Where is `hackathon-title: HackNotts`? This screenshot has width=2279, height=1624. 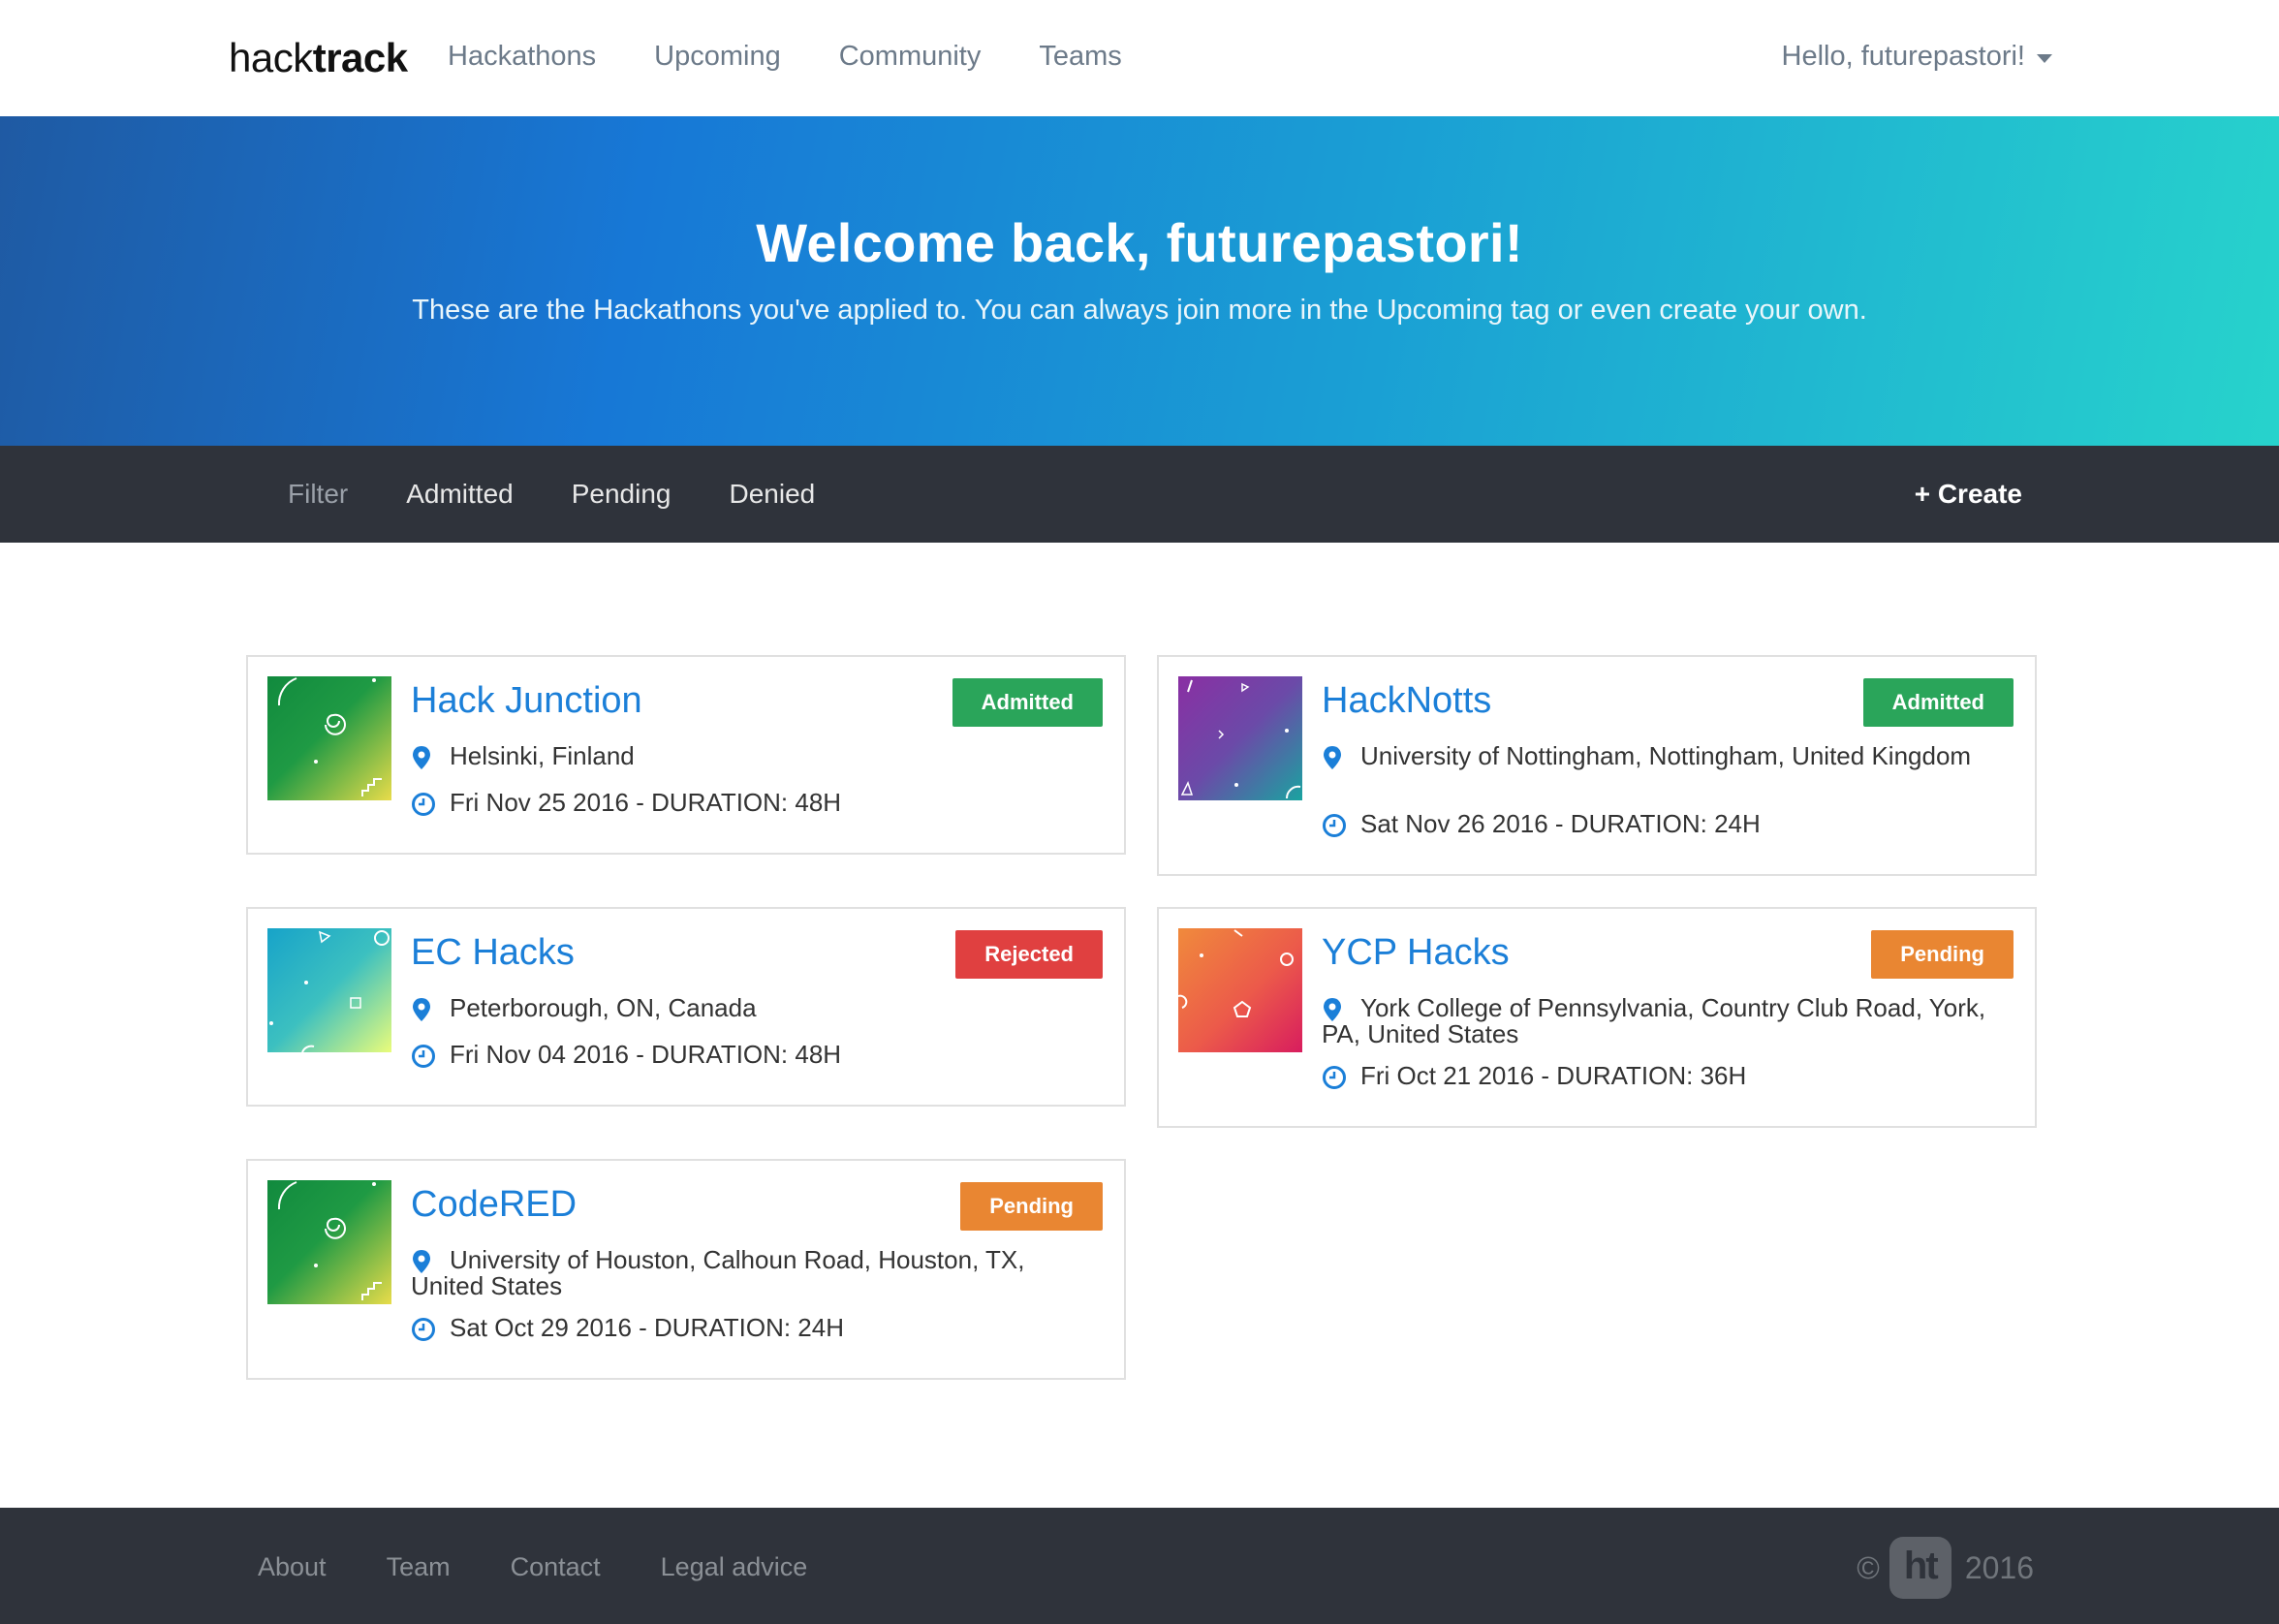
hackathon-title: HackNotts is located at coordinates (1406, 701).